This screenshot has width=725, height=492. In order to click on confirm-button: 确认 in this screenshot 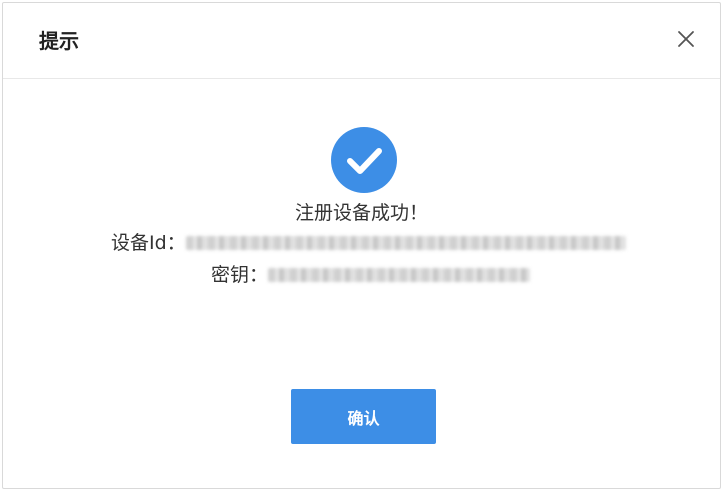, I will do `click(363, 416)`.